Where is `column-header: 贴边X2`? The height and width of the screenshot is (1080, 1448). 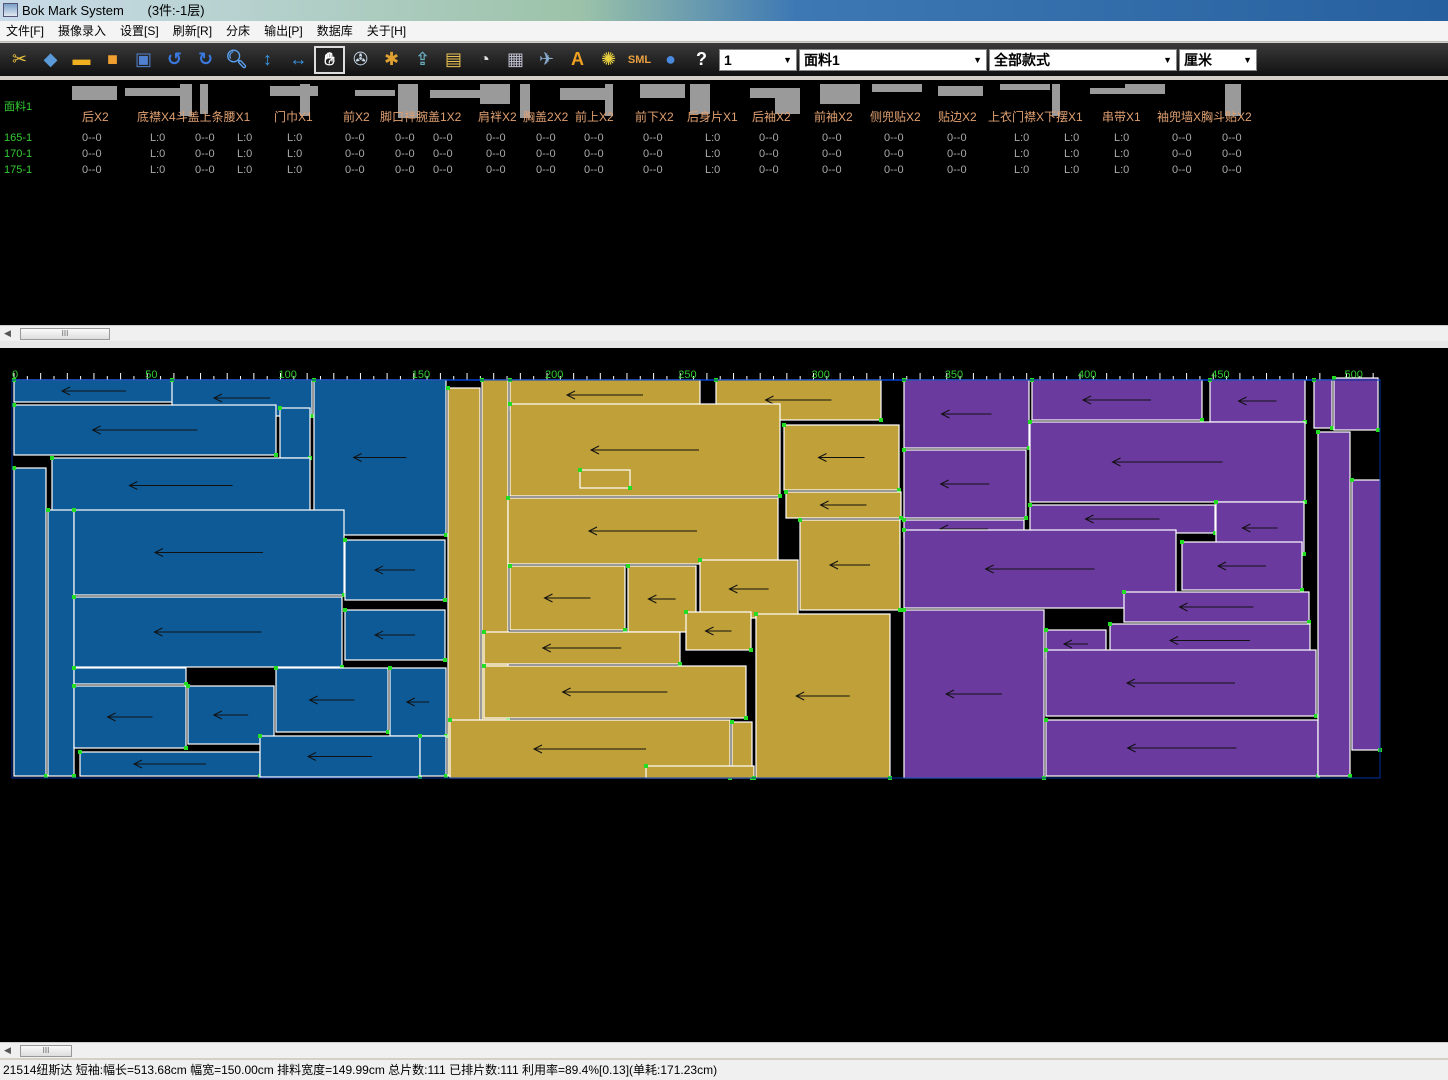 column-header: 贴边X2 is located at coordinates (957, 116).